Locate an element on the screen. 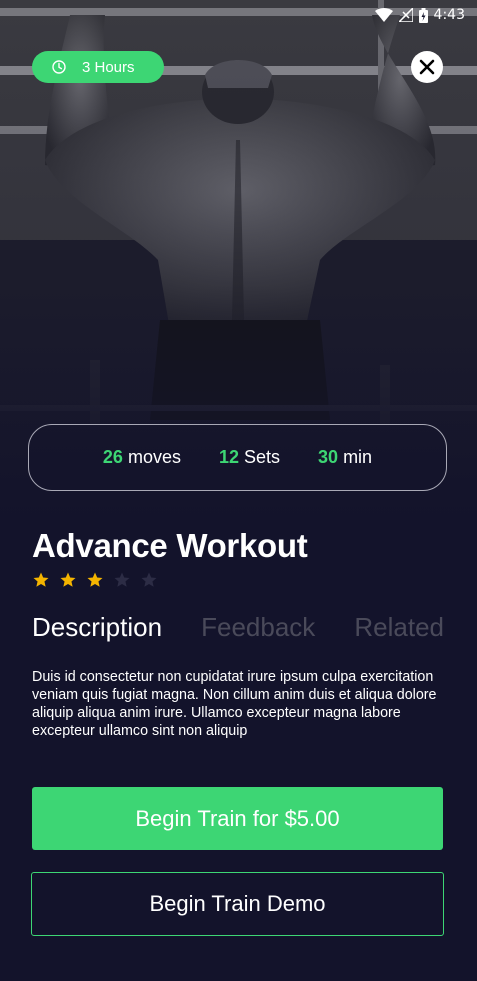  workout-title: Advance Workout is located at coordinates (170, 545).